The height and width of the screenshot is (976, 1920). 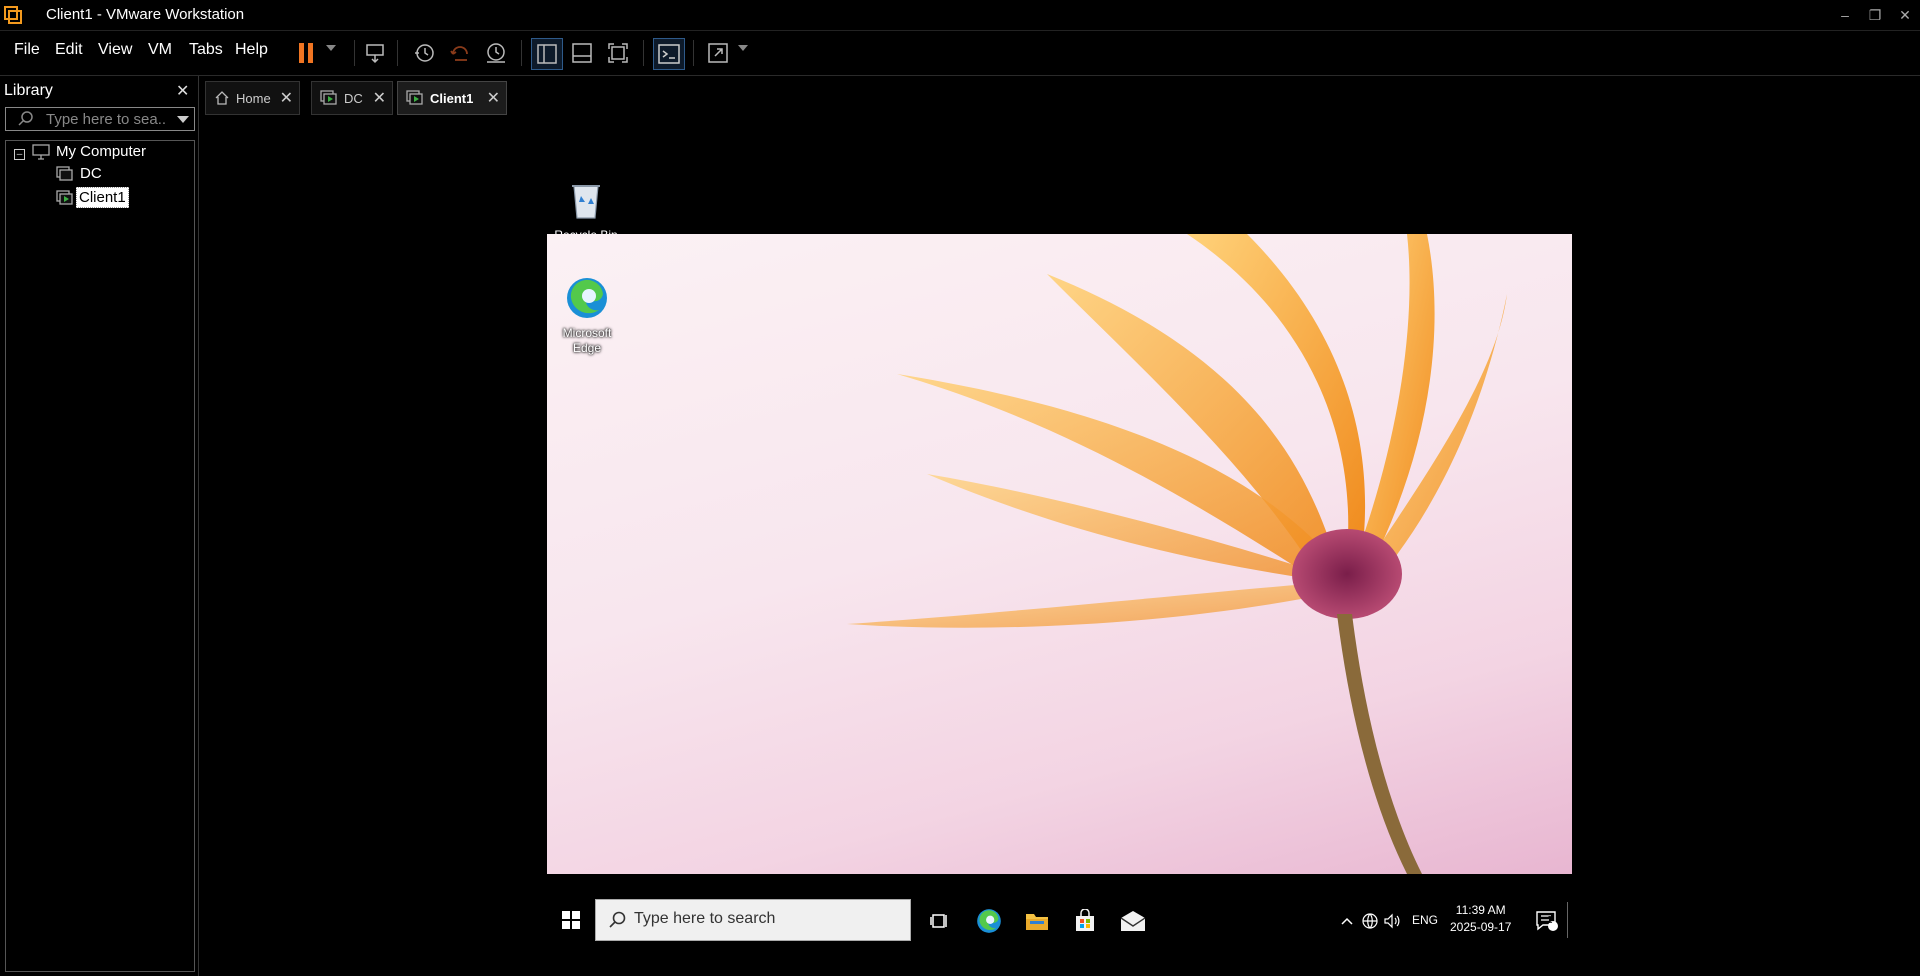 I want to click on library-title: Library, so click(x=28, y=90).